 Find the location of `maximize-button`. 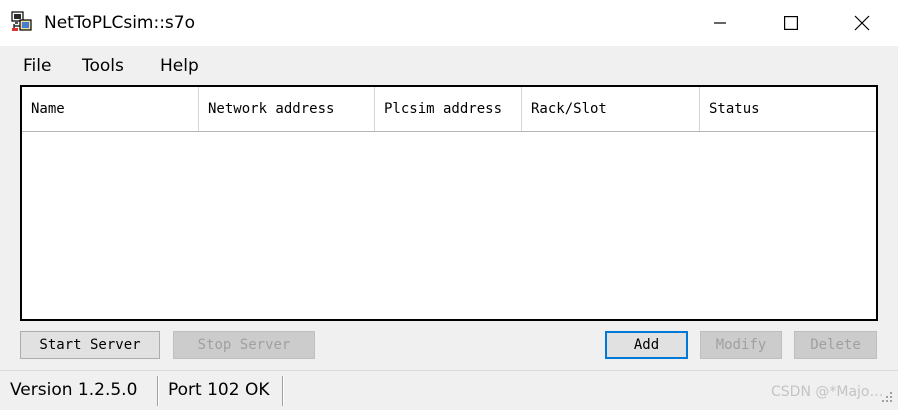

maximize-button is located at coordinates (791, 23).